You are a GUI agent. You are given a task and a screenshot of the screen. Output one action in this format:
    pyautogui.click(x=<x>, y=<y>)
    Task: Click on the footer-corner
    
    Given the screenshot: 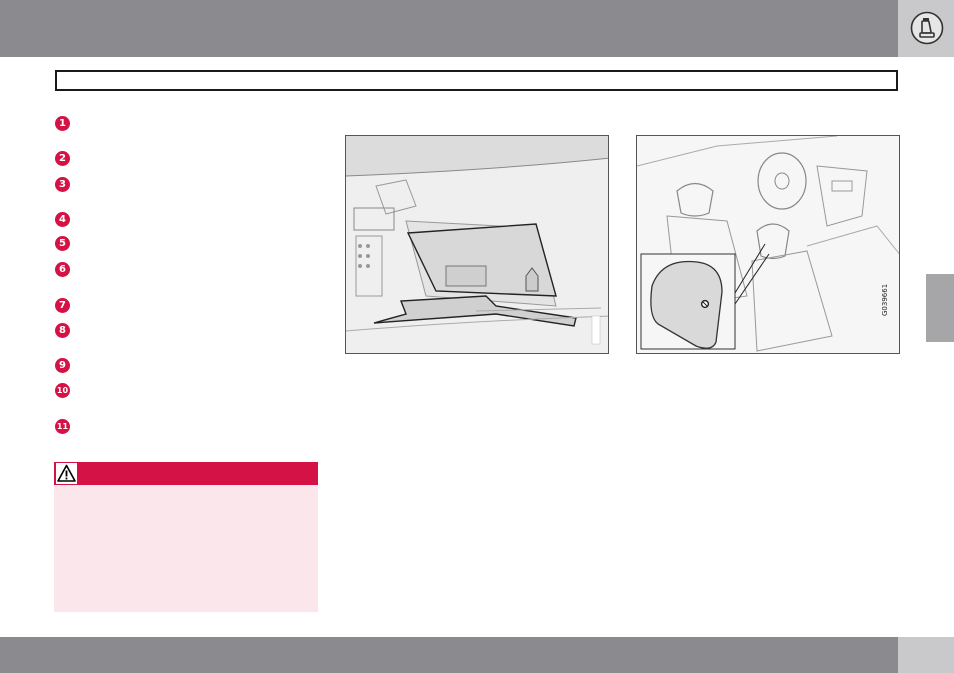 What is the action you would take?
    pyautogui.click(x=926, y=655)
    